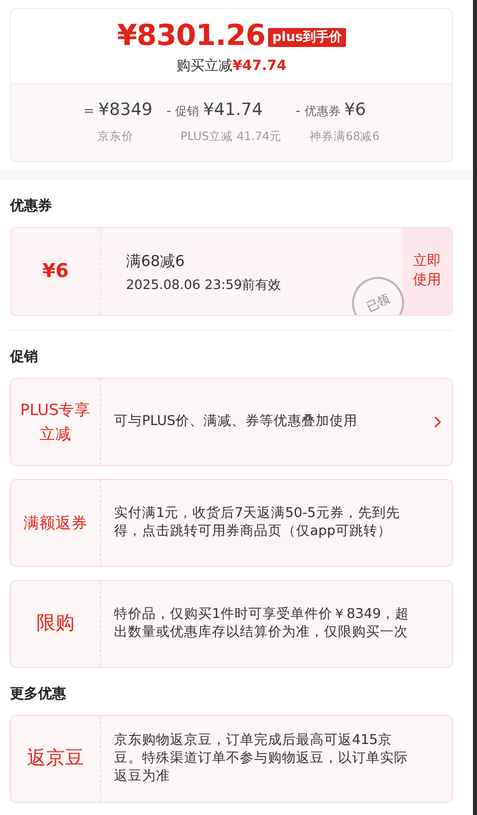  What do you see at coordinates (56, 623) in the screenshot?
I see `promo-label: 限购` at bounding box center [56, 623].